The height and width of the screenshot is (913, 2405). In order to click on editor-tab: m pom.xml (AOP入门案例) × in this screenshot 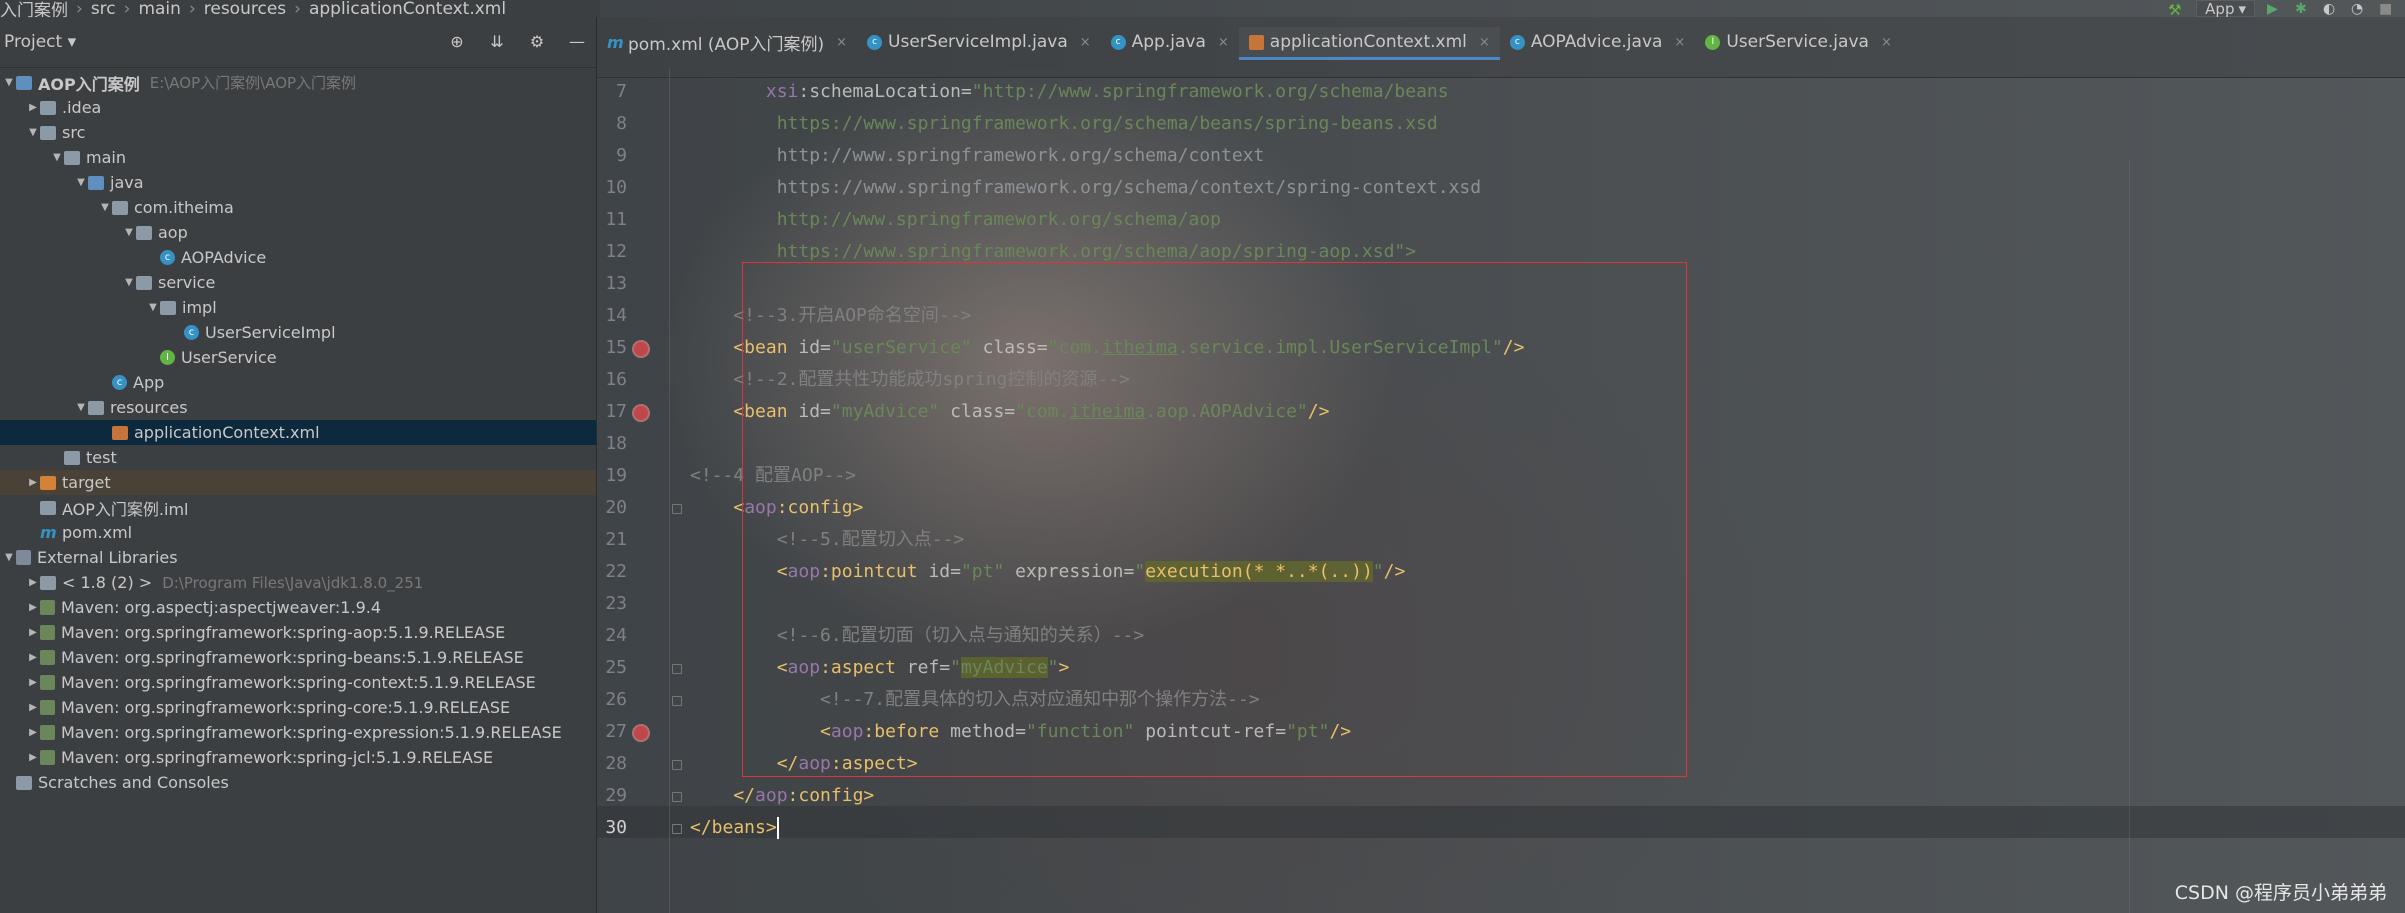, I will do `click(727, 42)`.